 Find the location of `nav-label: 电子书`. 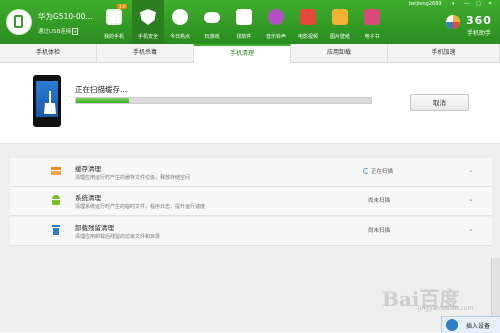

nav-label: 电子书 is located at coordinates (372, 37).